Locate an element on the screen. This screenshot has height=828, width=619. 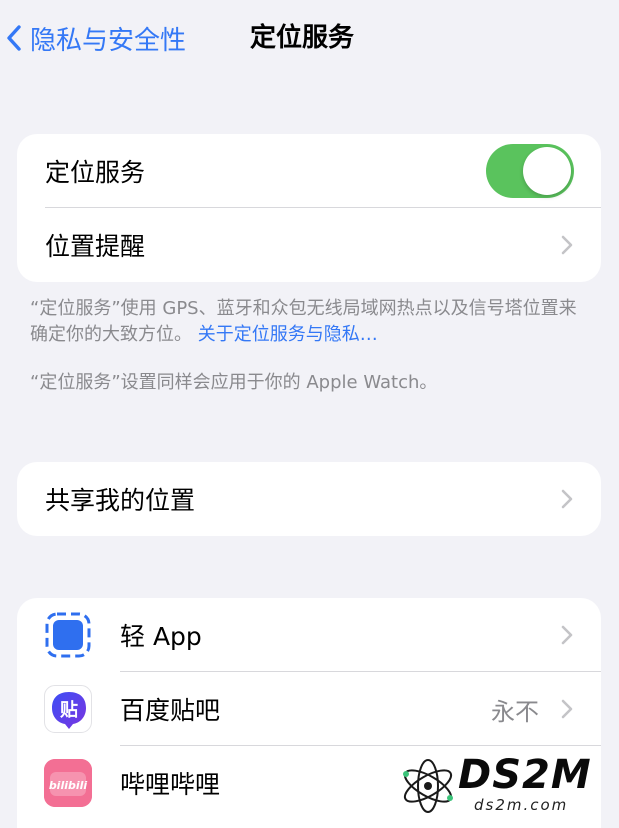
chevron-left-icon is located at coordinates (14, 38).